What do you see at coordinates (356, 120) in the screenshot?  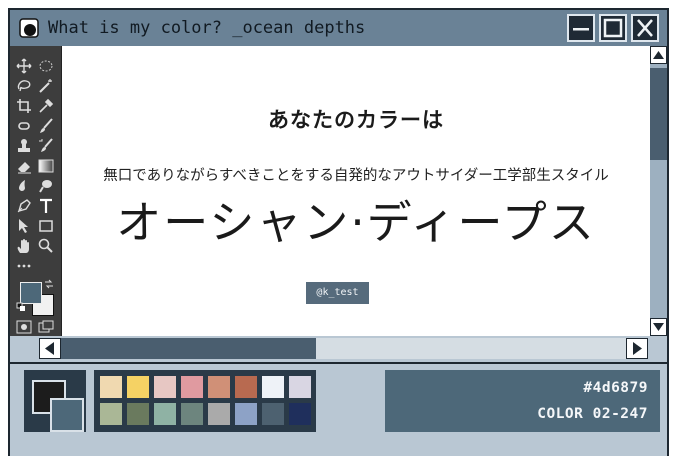 I see `result-heading: あなたのカラーは` at bounding box center [356, 120].